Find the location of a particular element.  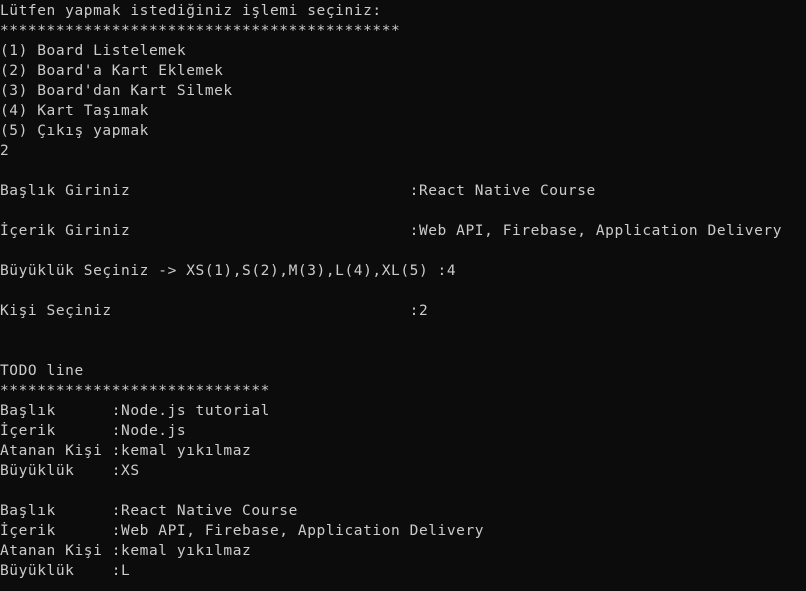

menu-option-4: (4) Kart Taşımak is located at coordinates (74, 111).